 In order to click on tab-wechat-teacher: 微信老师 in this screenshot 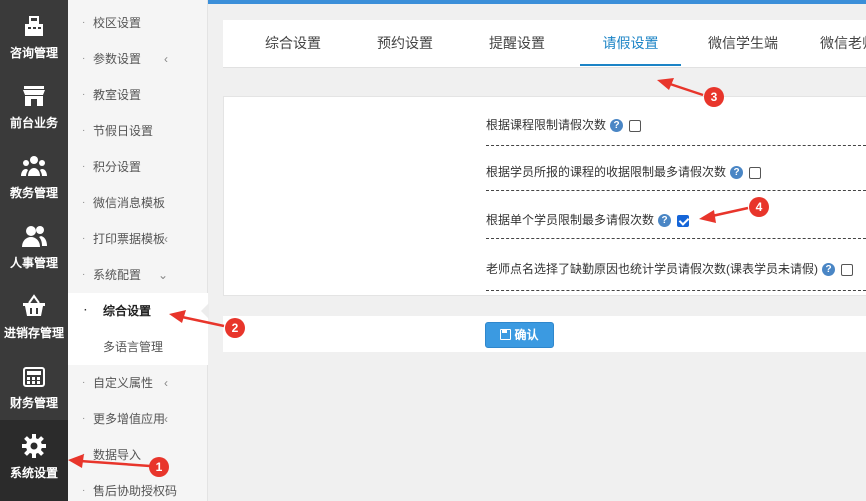, I will do `click(836, 43)`.